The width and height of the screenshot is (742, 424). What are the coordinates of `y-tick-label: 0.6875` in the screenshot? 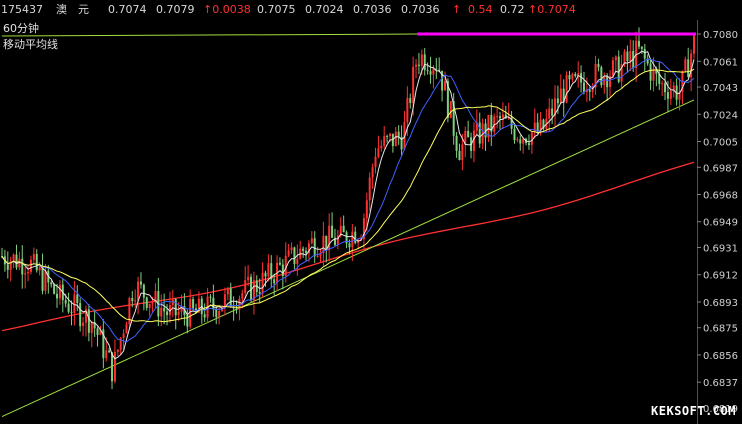 It's located at (720, 329).